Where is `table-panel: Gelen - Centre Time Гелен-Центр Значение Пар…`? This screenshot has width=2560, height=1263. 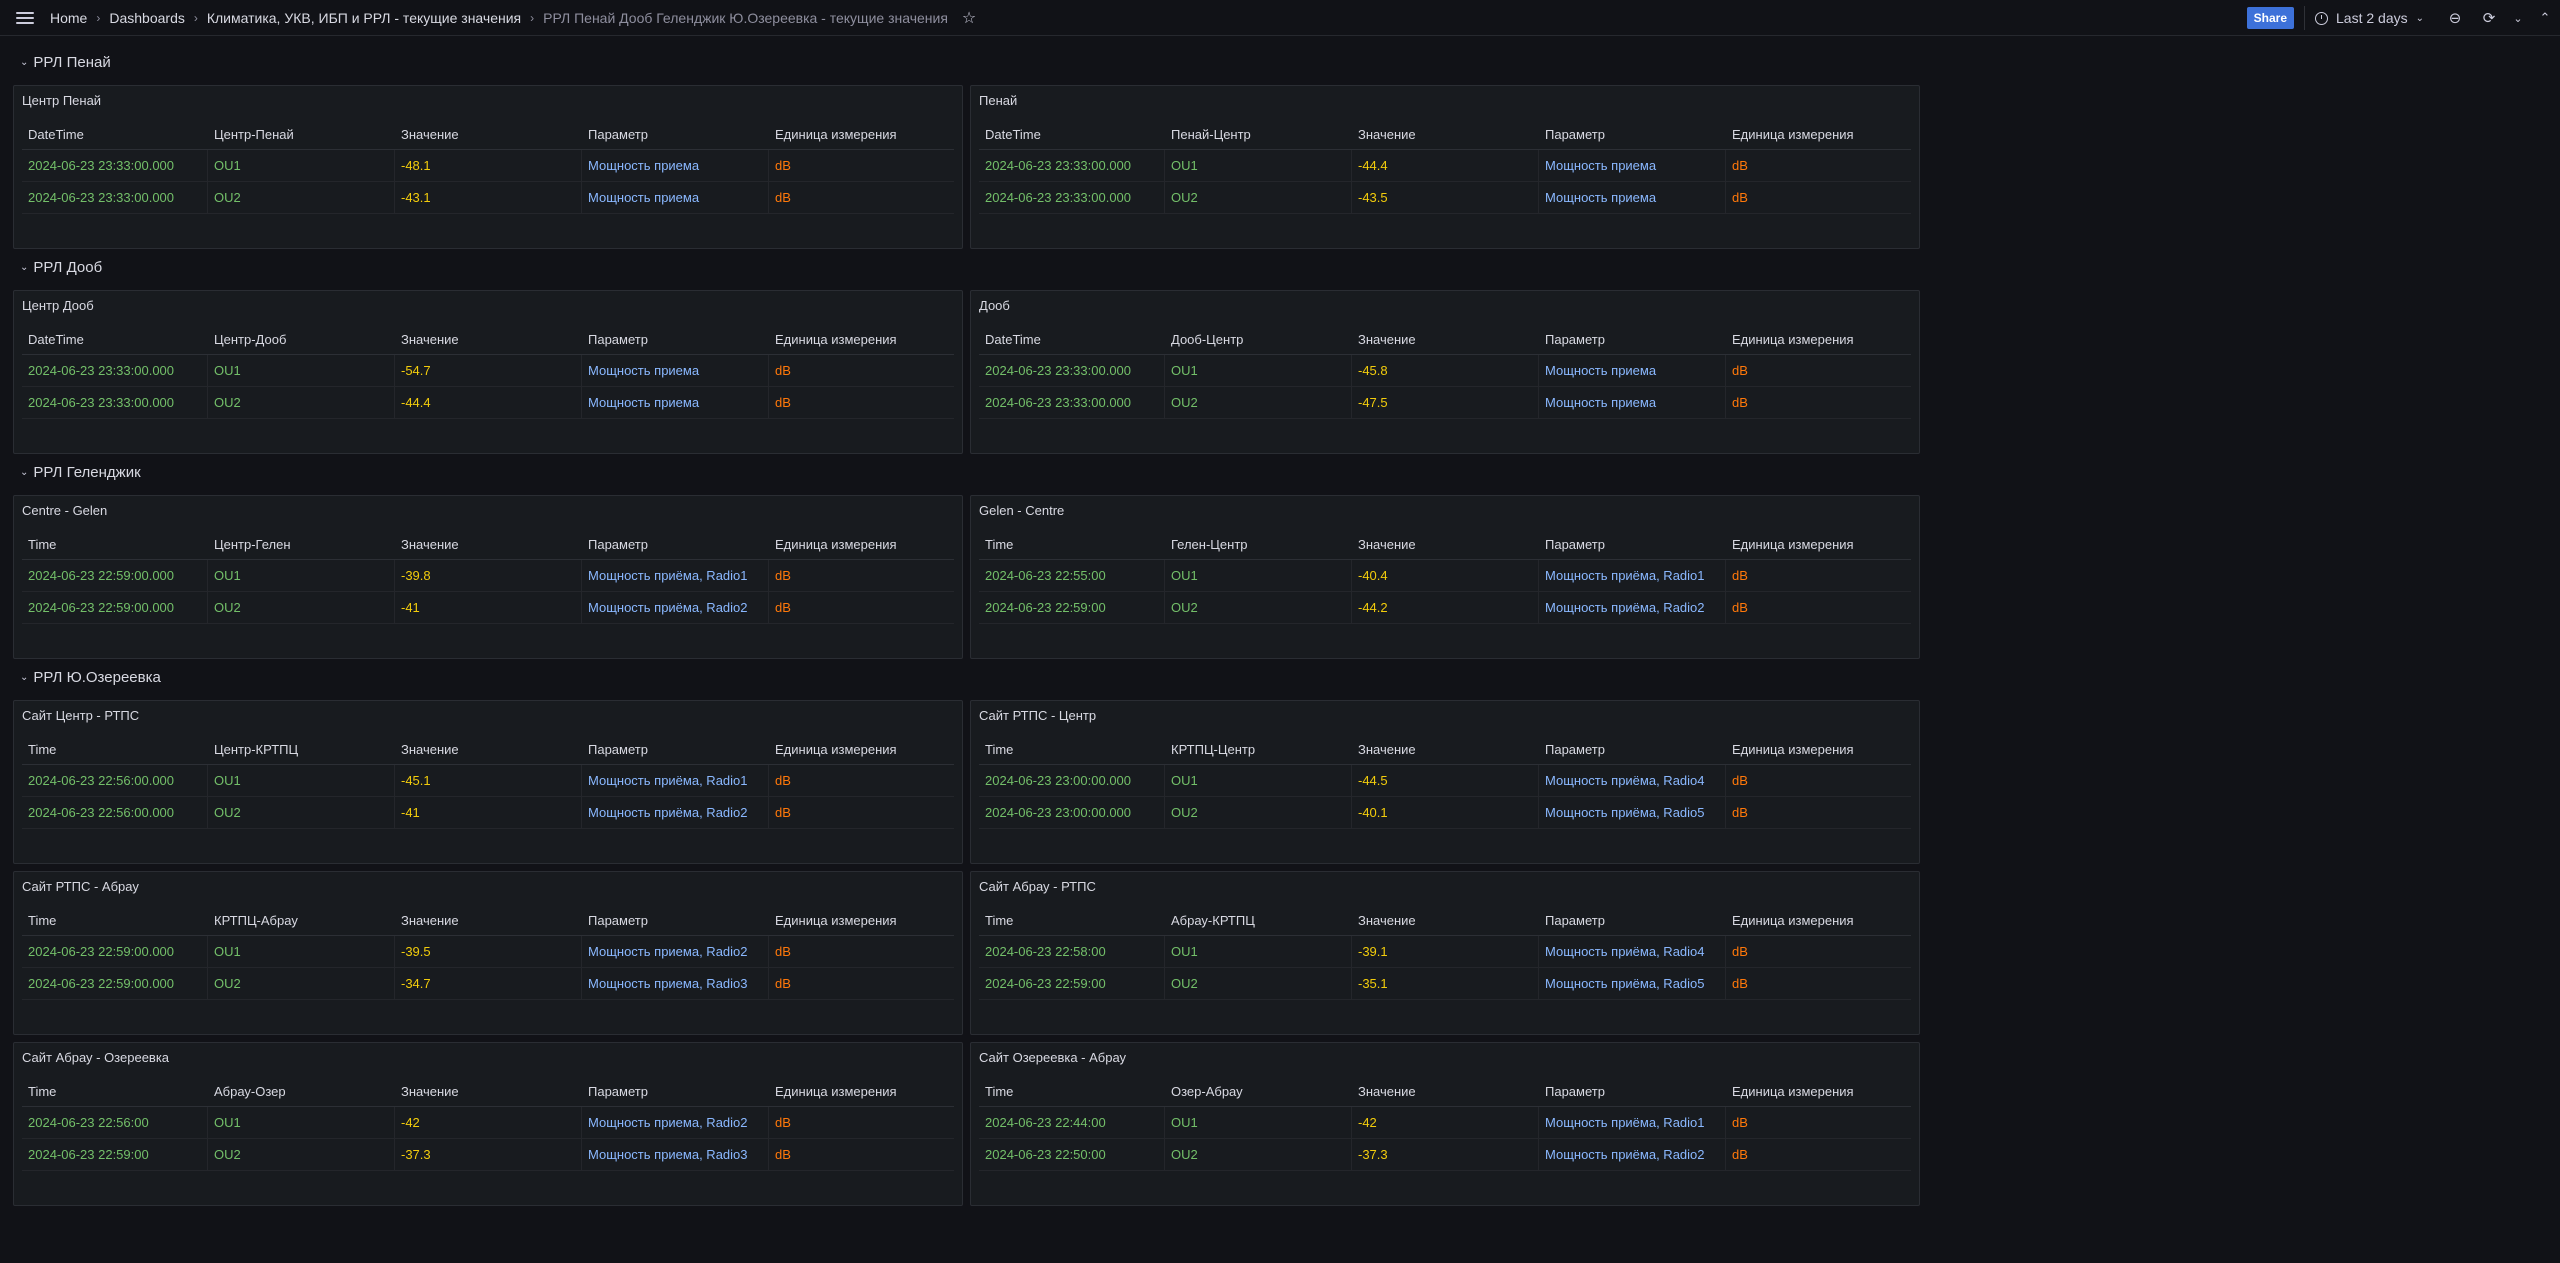 table-panel: Gelen - Centre Time Гелен-Центр Значение Пар… is located at coordinates (1445, 577).